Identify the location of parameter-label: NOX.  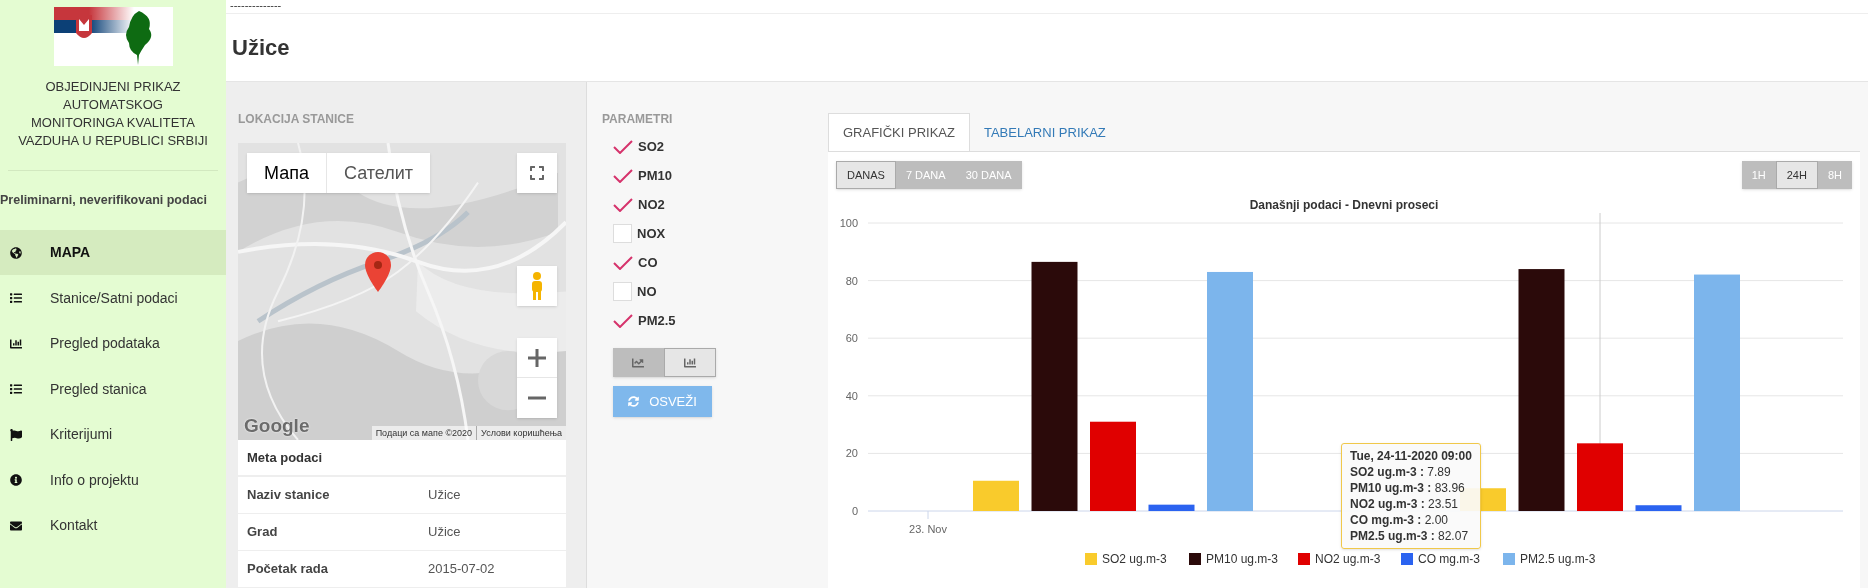
(651, 233).